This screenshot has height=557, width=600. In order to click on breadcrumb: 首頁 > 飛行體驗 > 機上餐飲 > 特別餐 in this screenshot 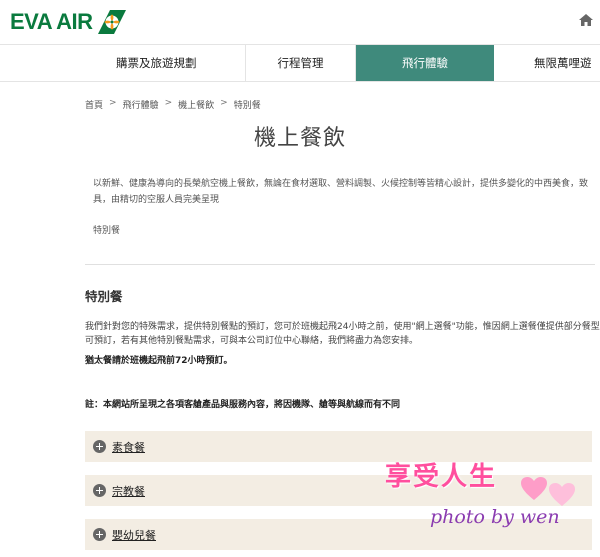, I will do `click(173, 104)`.